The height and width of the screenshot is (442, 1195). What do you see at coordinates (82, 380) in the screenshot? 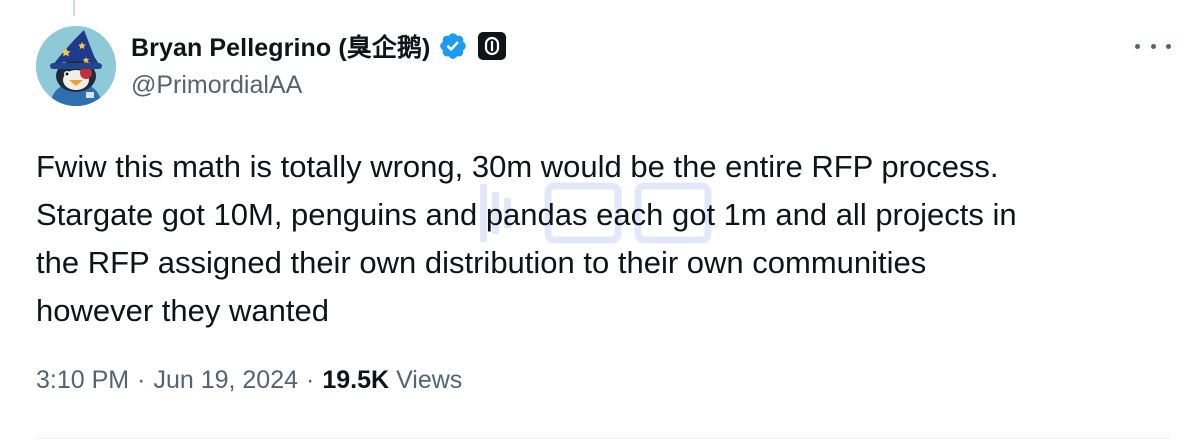
I see `tweet-time: 3:10 PM` at bounding box center [82, 380].